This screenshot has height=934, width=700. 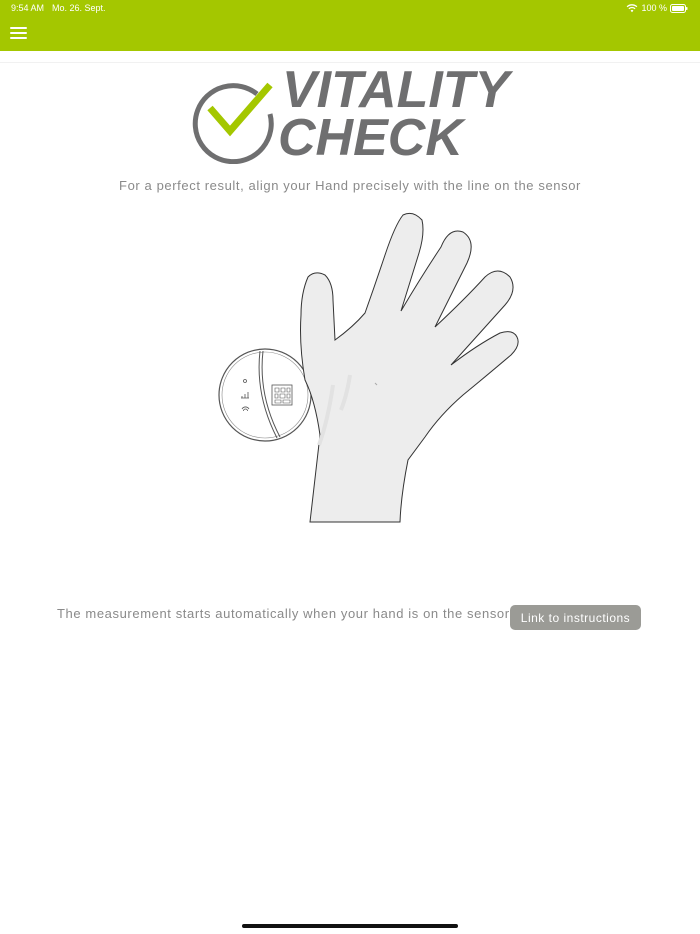 What do you see at coordinates (79, 8) in the screenshot?
I see `status-date: Mo. 26. Sept.` at bounding box center [79, 8].